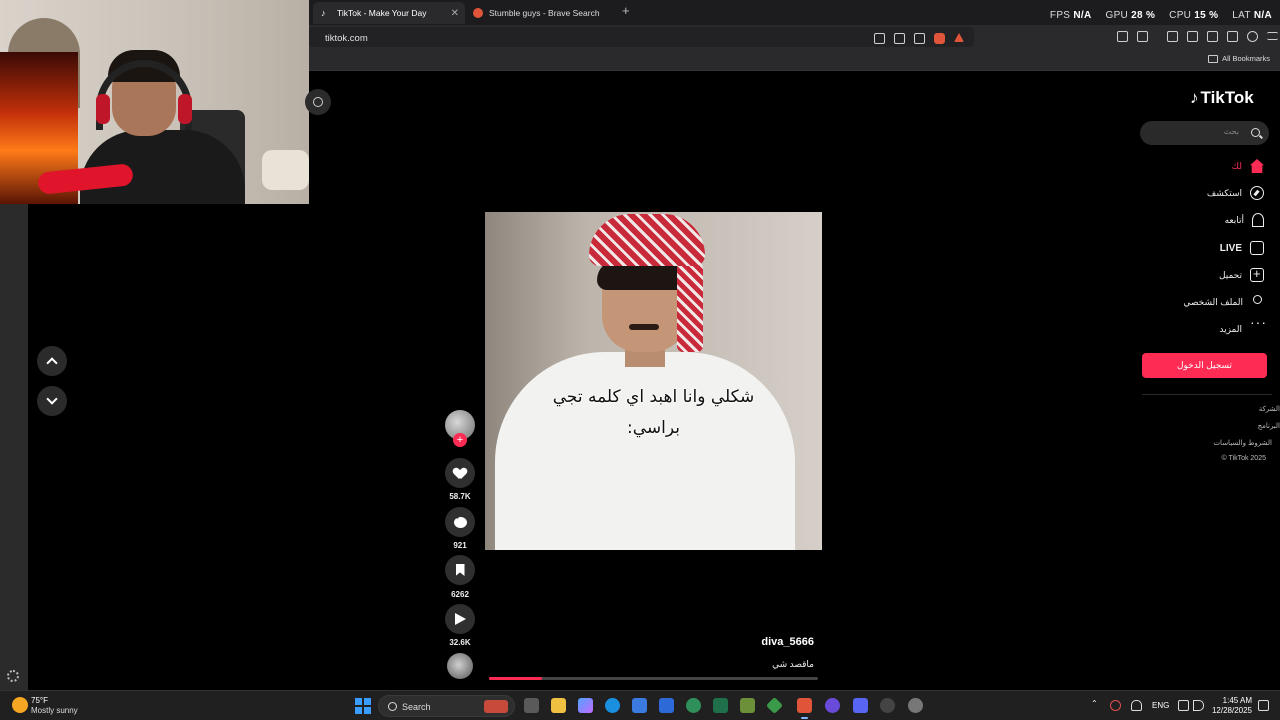 The height and width of the screenshot is (720, 1280). Describe the element at coordinates (1231, 131) in the screenshot. I see `search-placeholder: بحث` at that location.